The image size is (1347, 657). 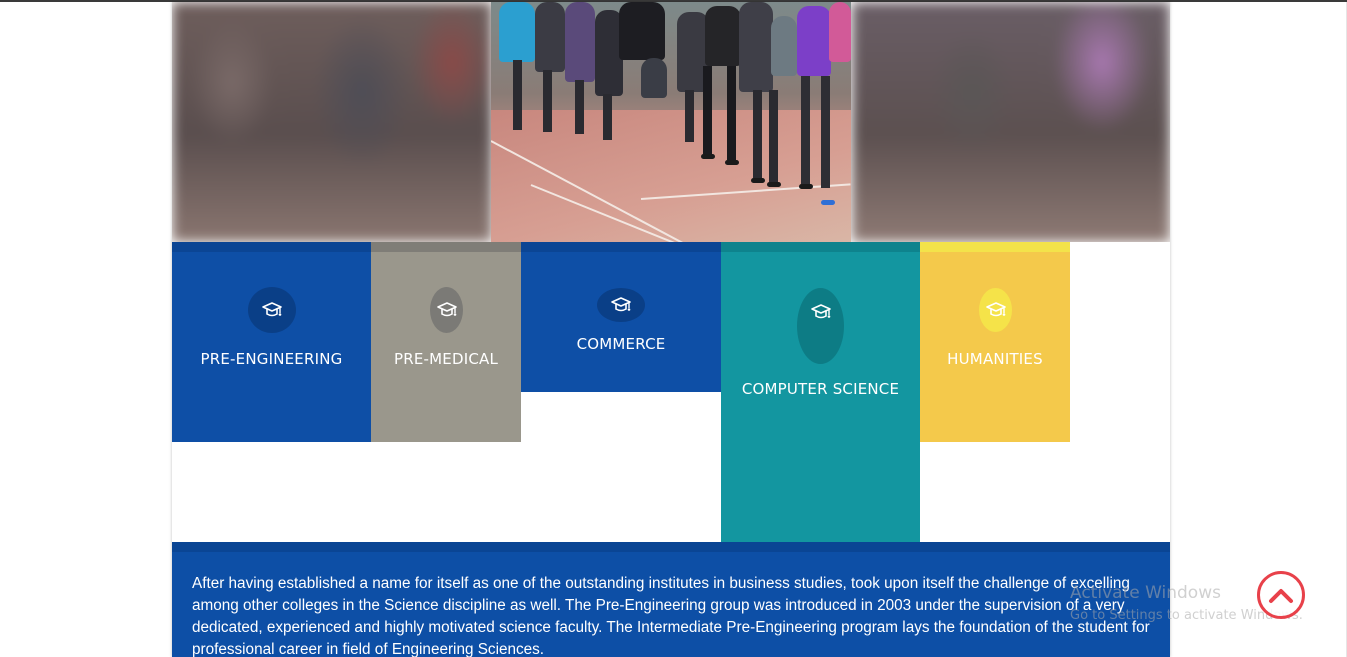 What do you see at coordinates (995, 359) in the screenshot?
I see `course-label: HUMANITIES` at bounding box center [995, 359].